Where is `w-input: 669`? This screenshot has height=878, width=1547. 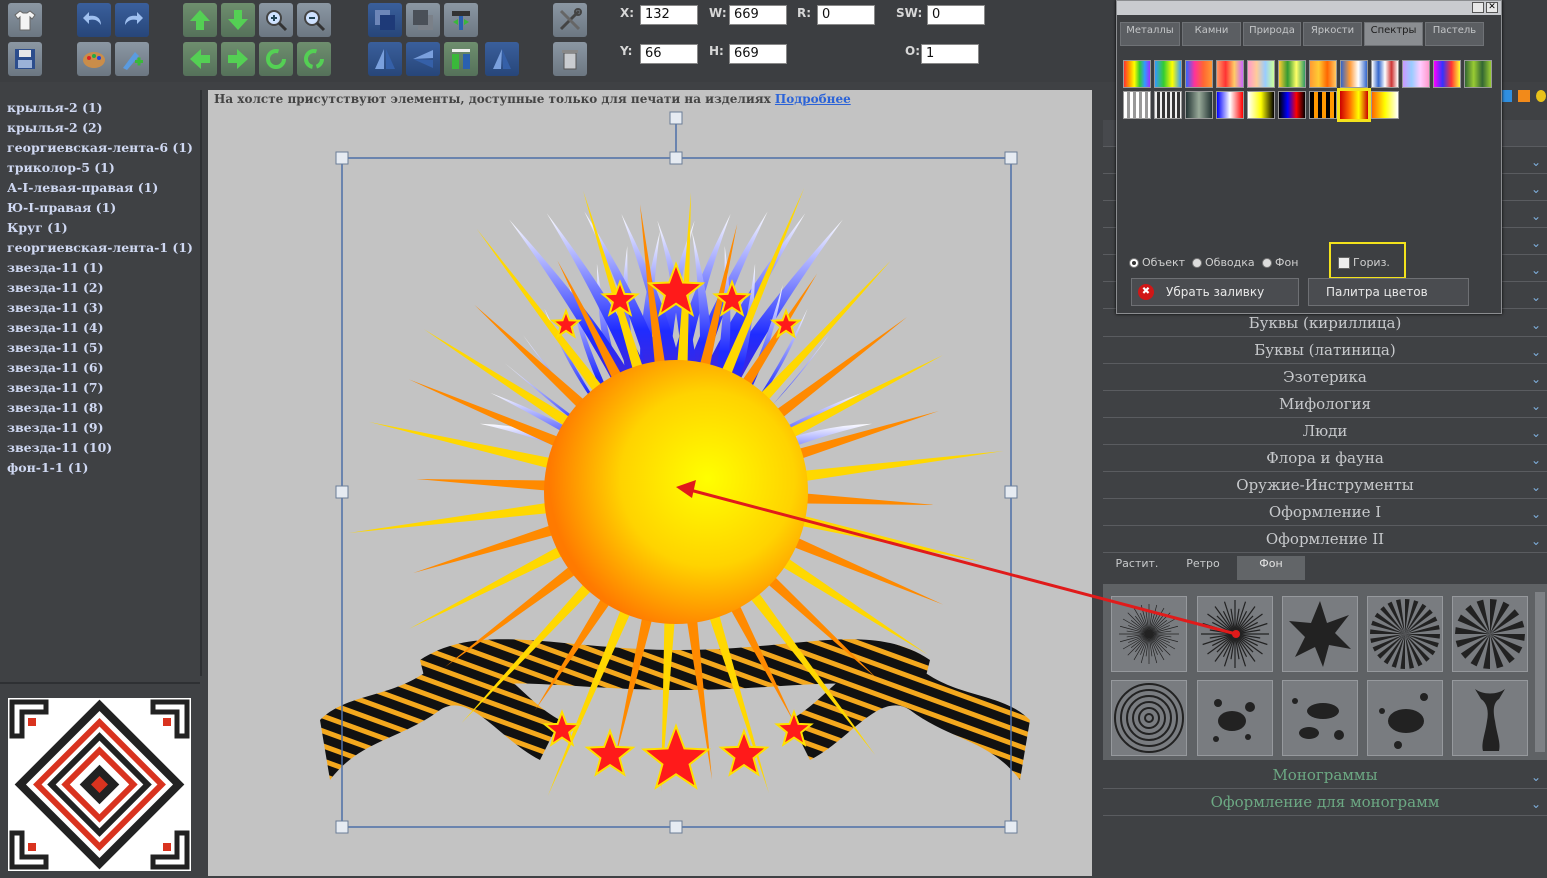 w-input: 669 is located at coordinates (758, 15).